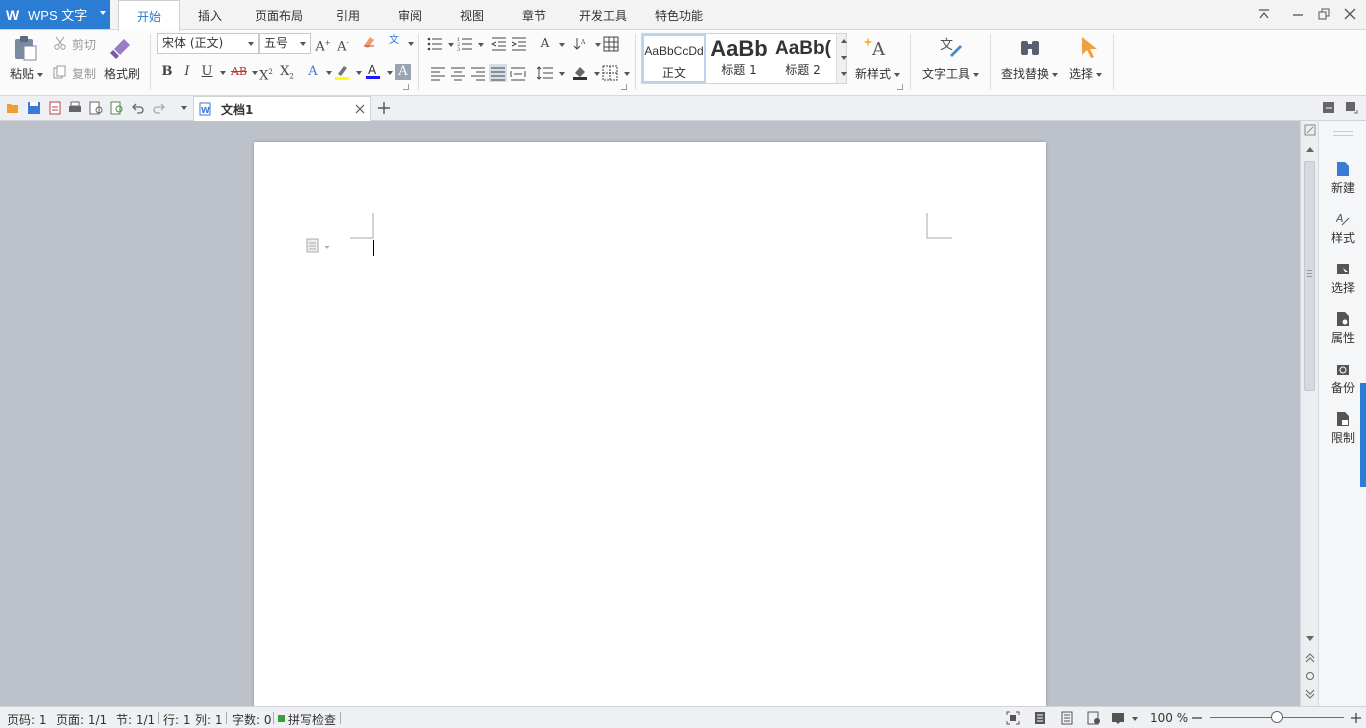  I want to click on font-size-select: 五号, so click(285, 43).